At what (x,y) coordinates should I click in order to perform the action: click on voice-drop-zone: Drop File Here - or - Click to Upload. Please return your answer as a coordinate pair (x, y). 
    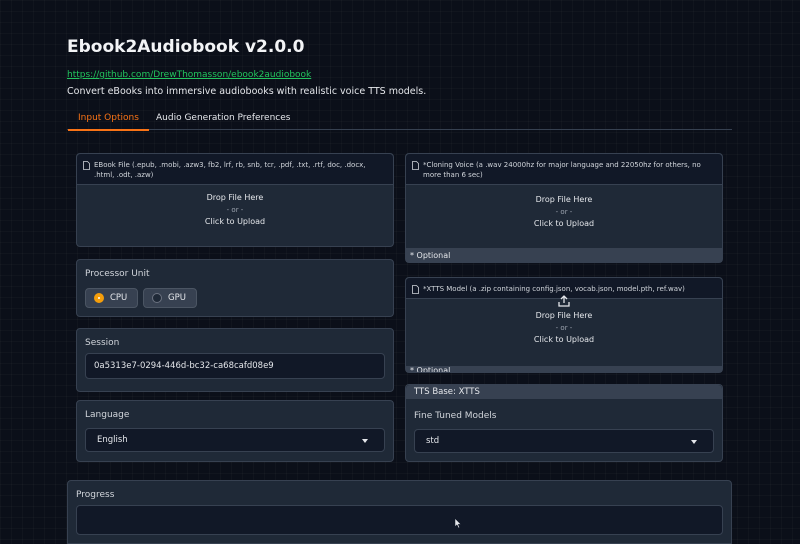
    Looking at the image, I should click on (564, 212).